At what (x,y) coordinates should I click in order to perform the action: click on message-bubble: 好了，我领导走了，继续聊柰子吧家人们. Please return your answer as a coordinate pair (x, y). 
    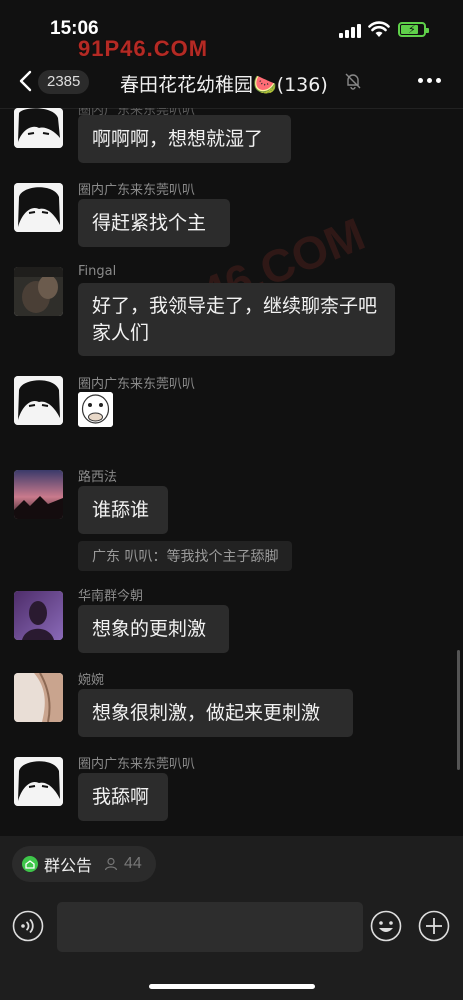
    Looking at the image, I should click on (236, 319).